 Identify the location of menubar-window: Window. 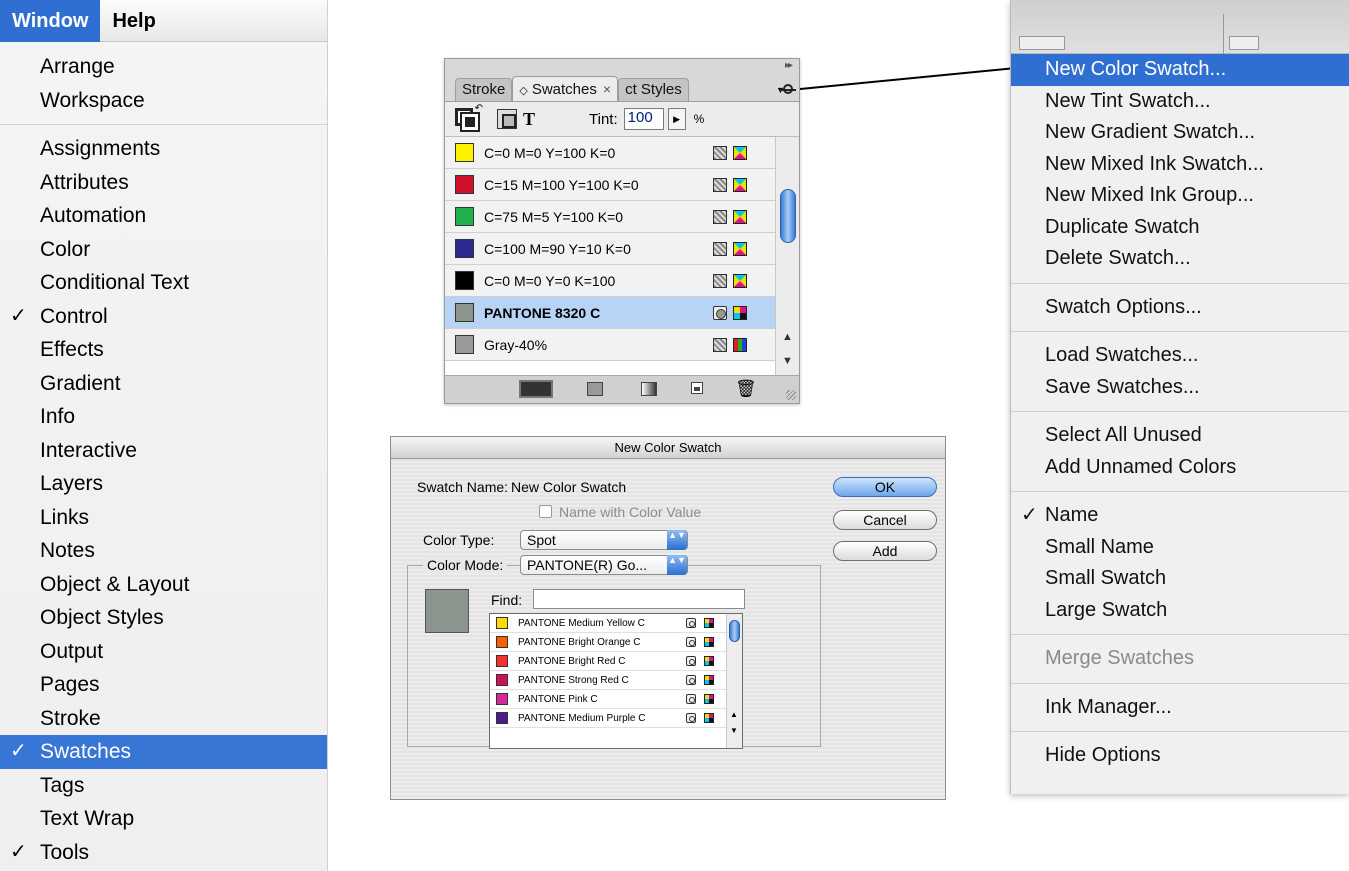
(50, 21).